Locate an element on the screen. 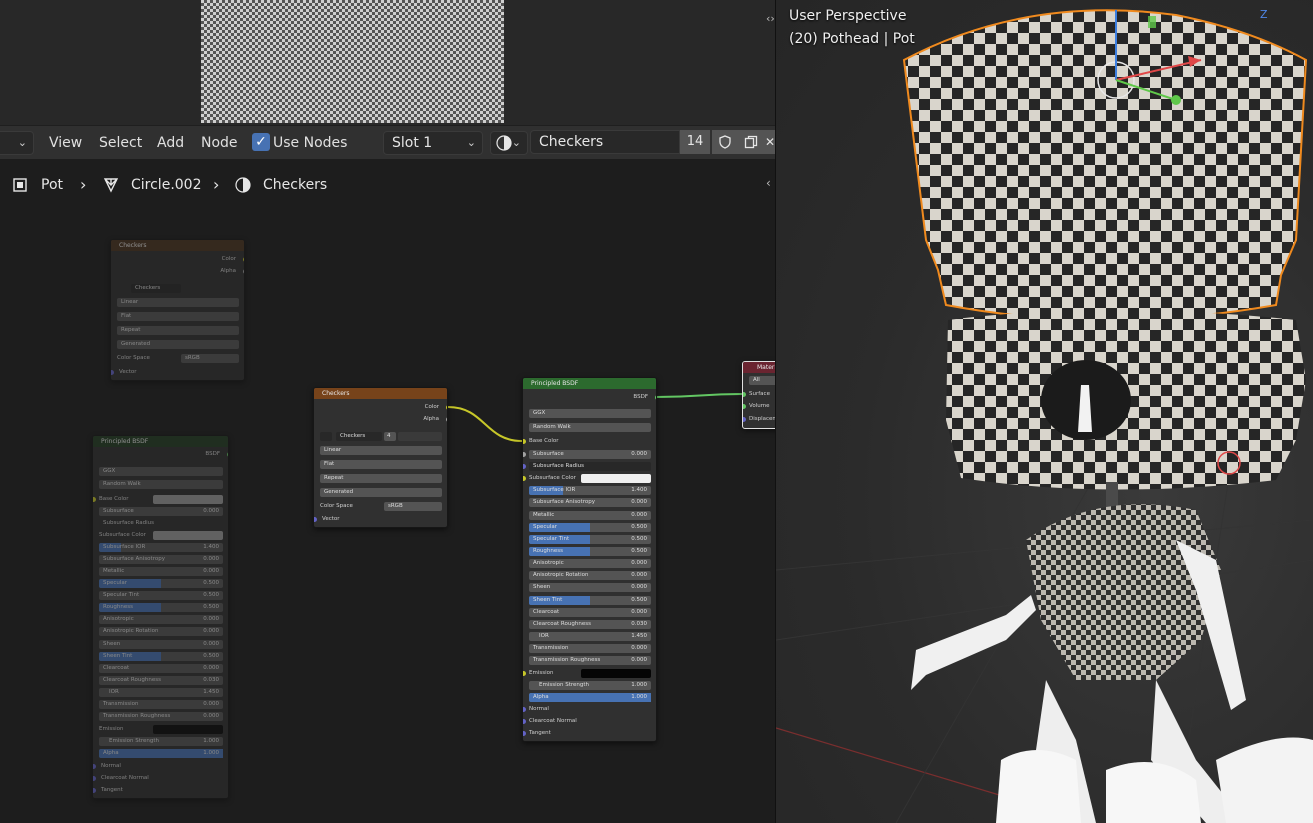 Image resolution: width=1313 pixels, height=823 pixels. subsurface-radius-dropdown: Subsurface Radius is located at coordinates (590, 466).